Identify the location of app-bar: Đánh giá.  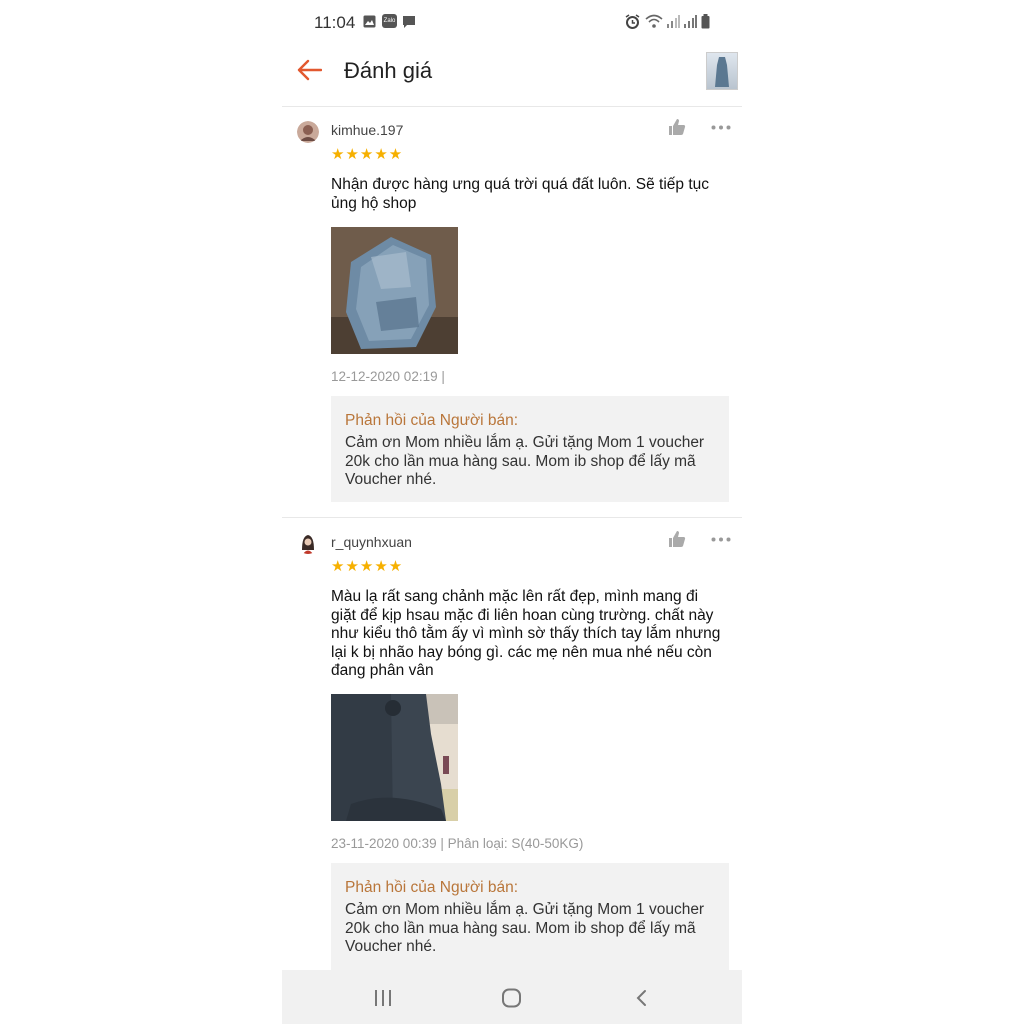
(512, 75).